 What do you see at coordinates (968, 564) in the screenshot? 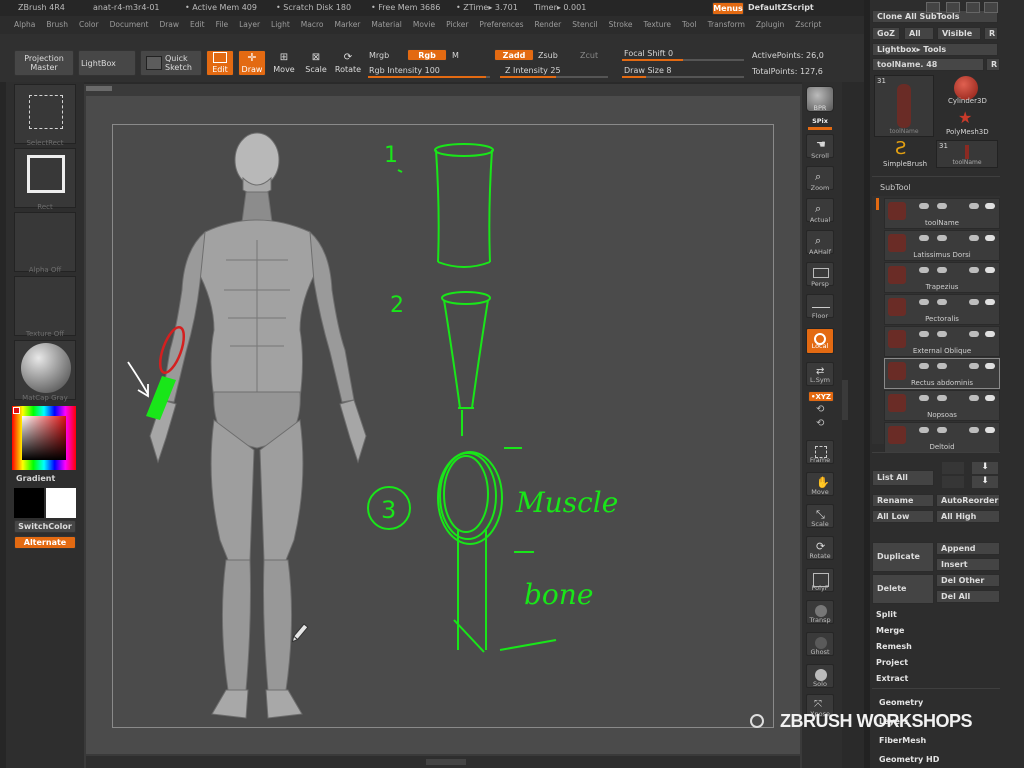
I see `insert-button: Insert` at bounding box center [968, 564].